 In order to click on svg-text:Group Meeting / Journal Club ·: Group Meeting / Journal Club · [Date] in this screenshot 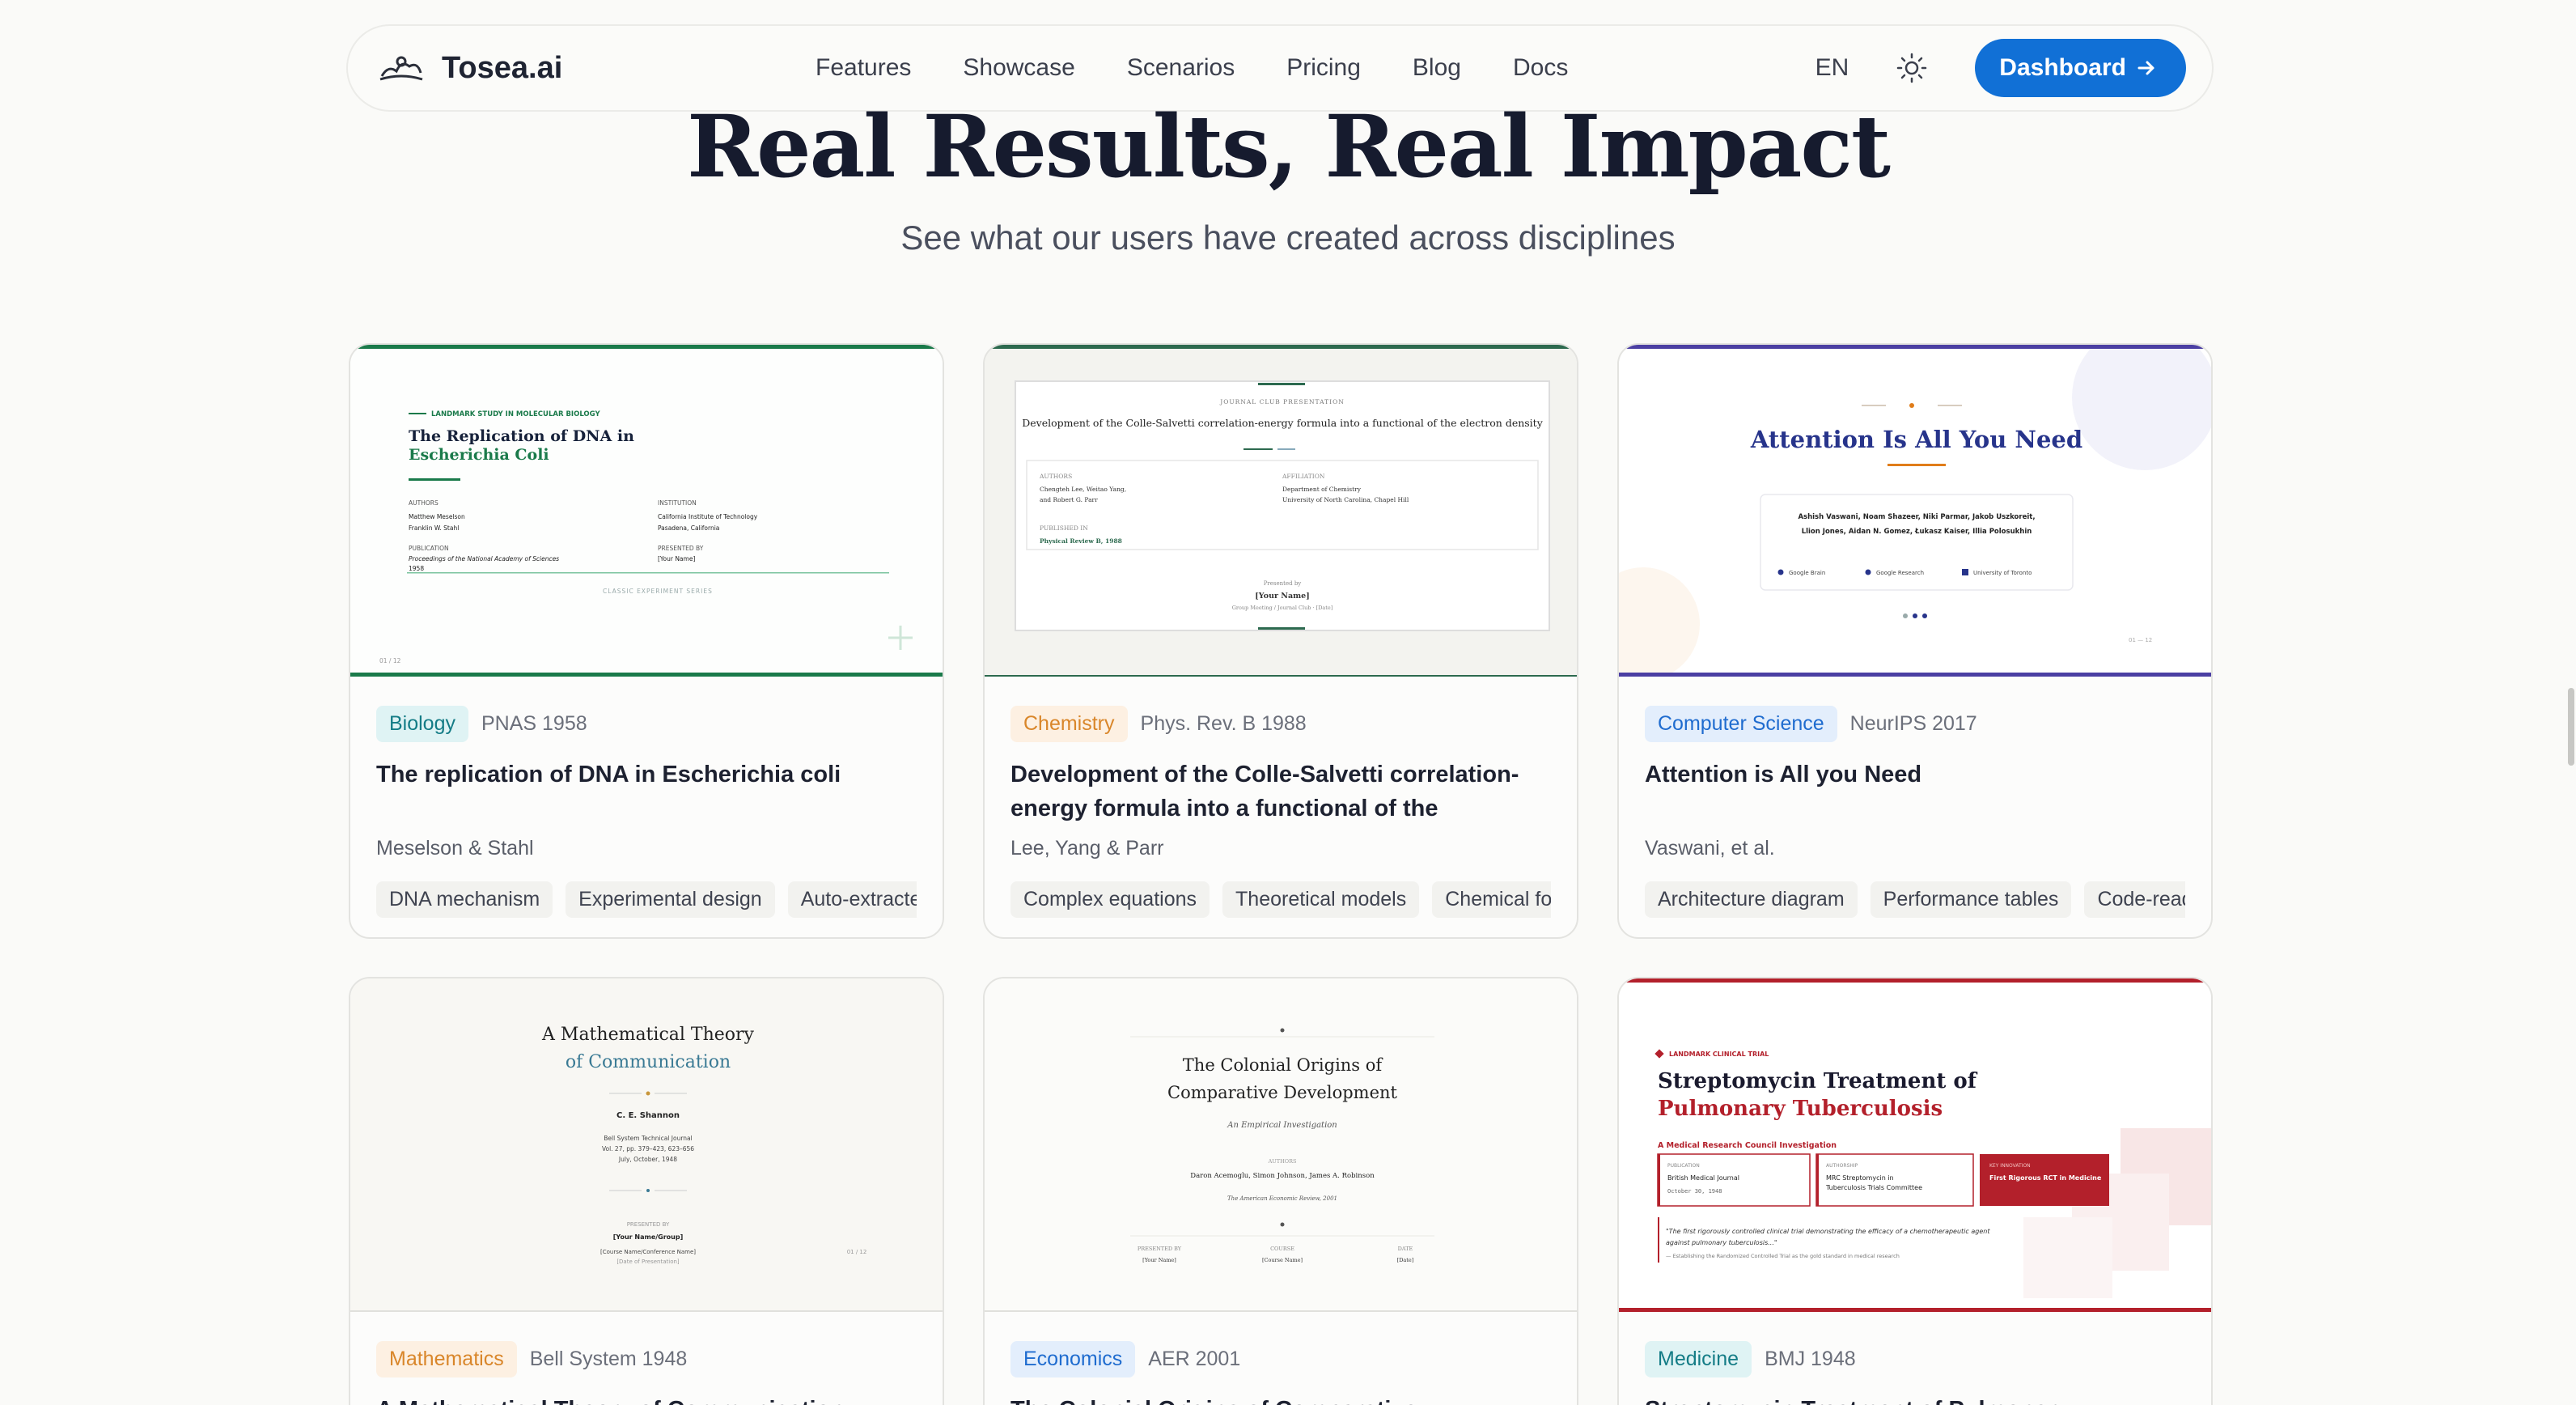, I will do `click(1282, 608)`.